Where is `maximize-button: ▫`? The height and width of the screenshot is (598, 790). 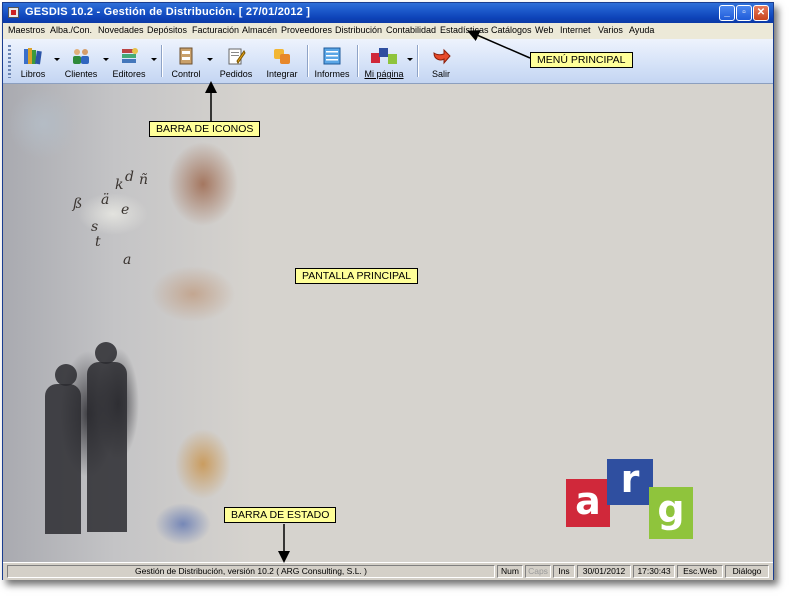 maximize-button: ▫ is located at coordinates (744, 13).